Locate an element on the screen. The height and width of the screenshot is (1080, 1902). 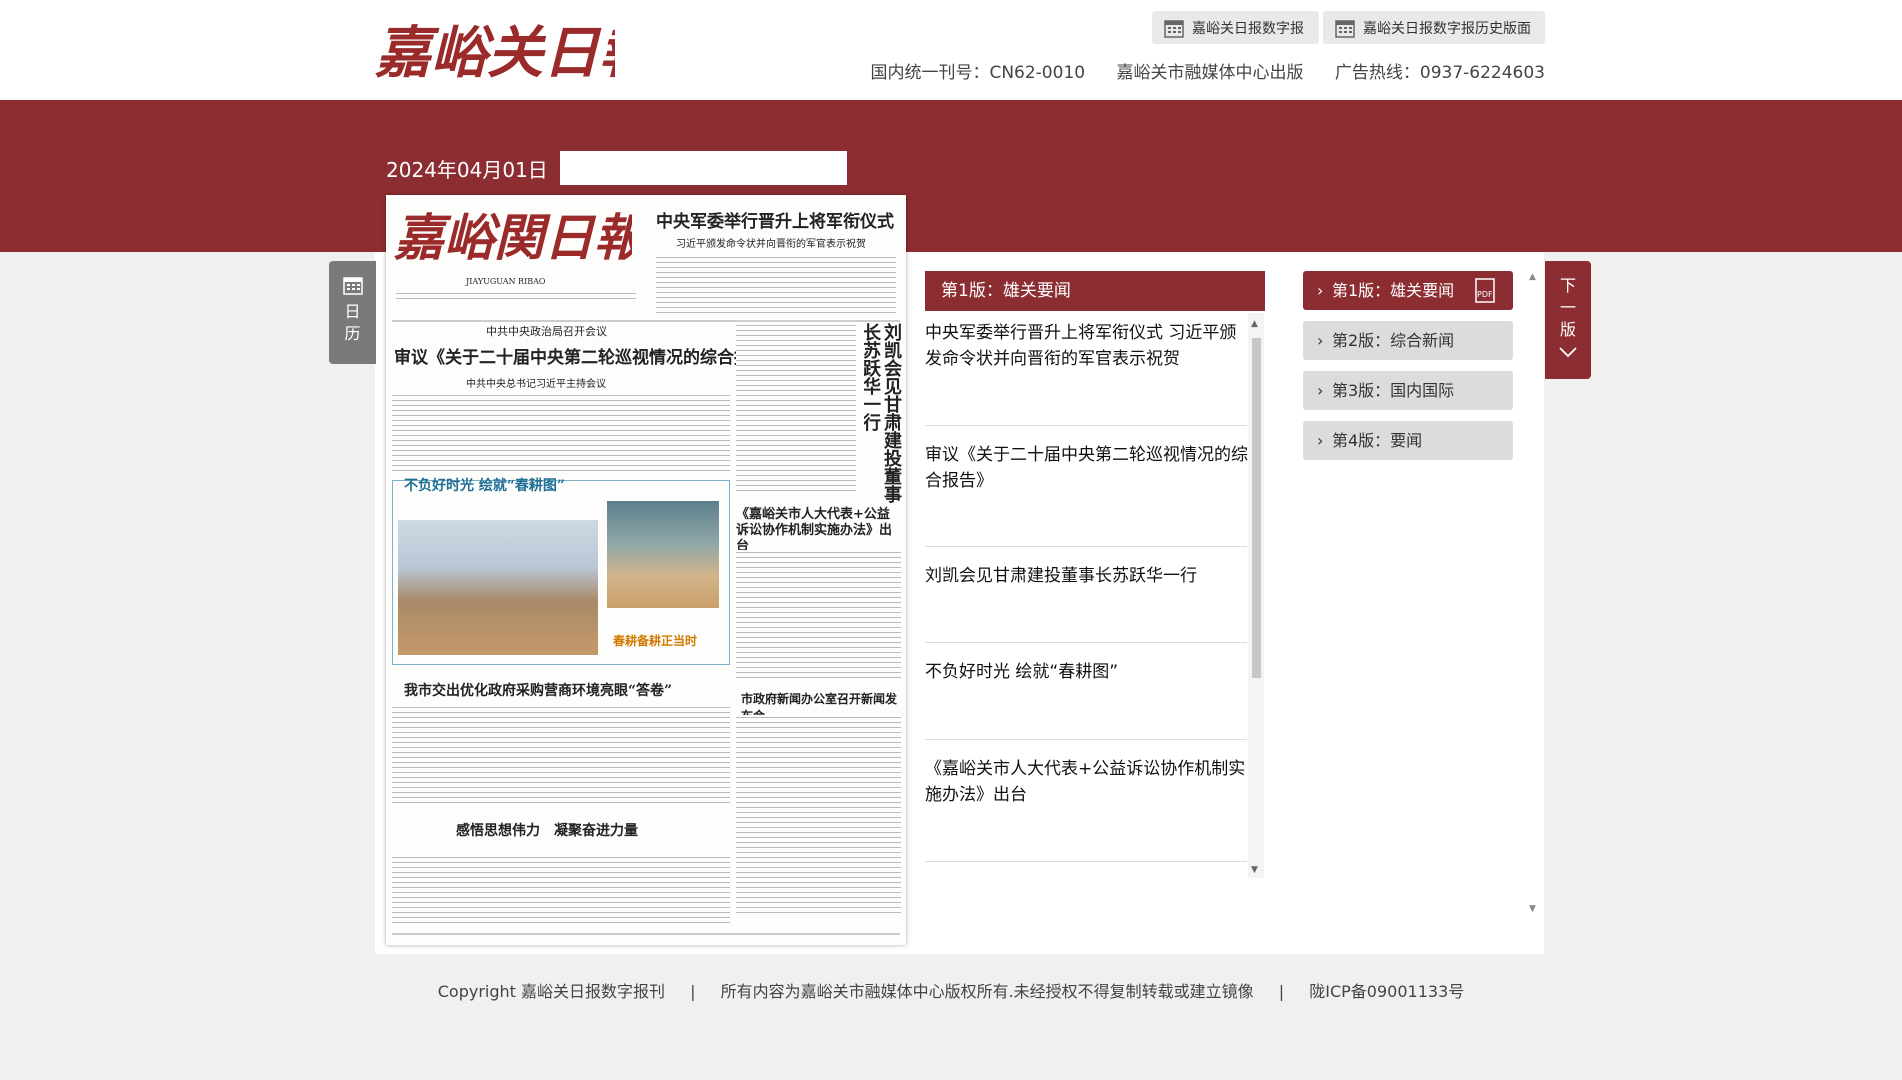
history-edition-button: 嘉峪关日报数字报历史版面 is located at coordinates (1434, 27).